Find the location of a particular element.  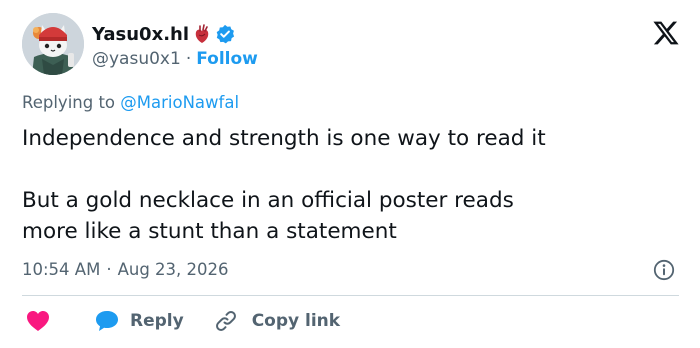

display-name: Yasu0x.hl is located at coordinates (140, 34).